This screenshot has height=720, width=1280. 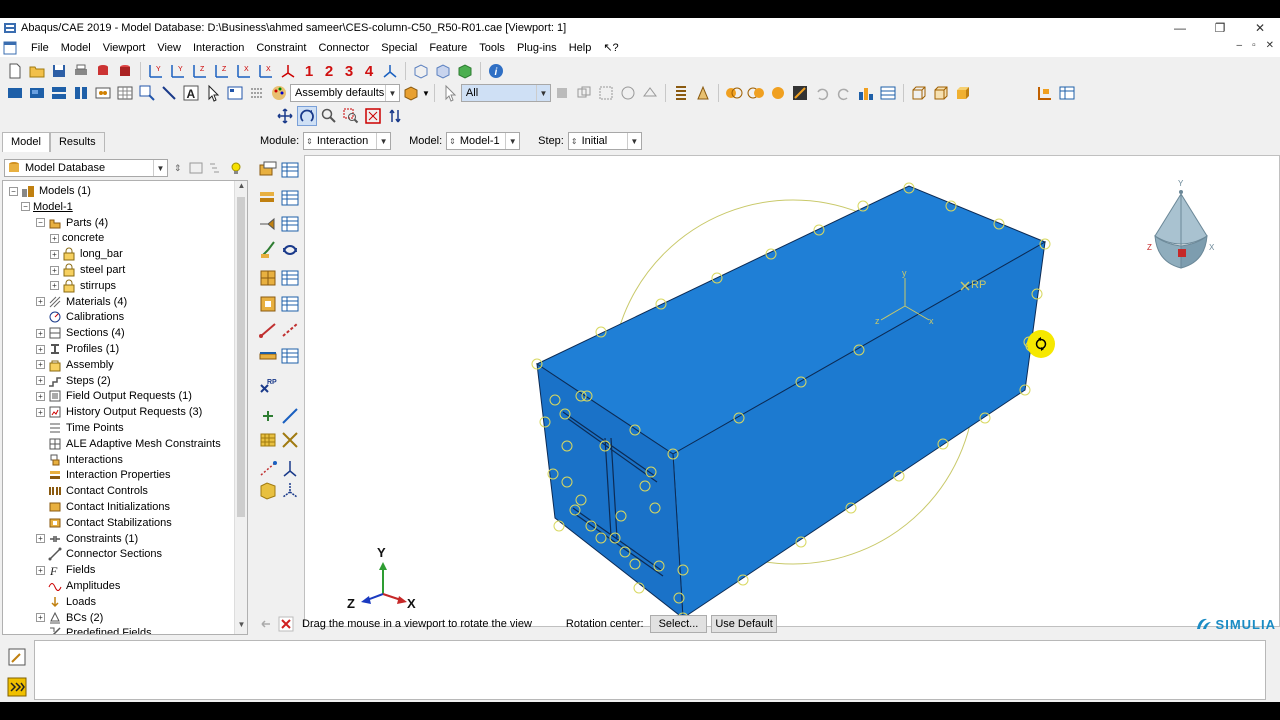 I want to click on tree-item-field-output-requests-1: + Field Output Requests (1), so click(x=114, y=396).